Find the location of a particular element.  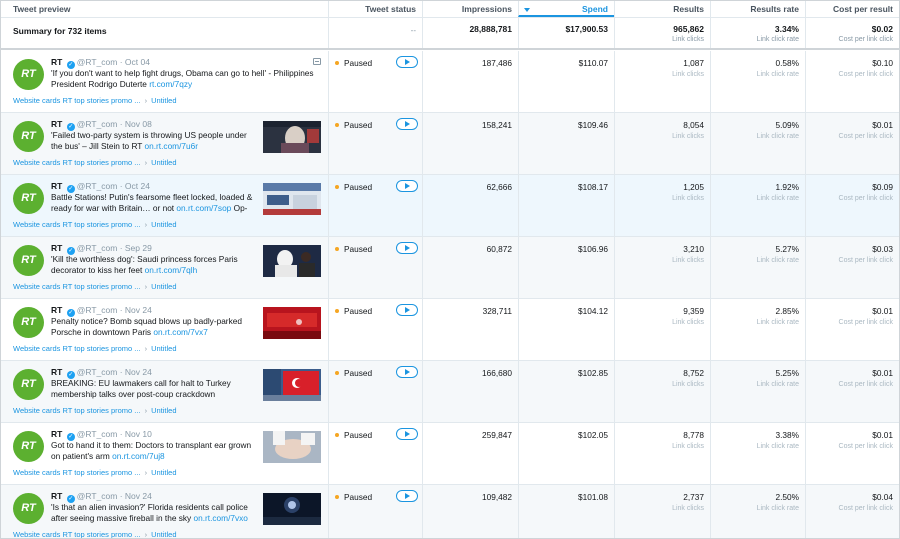

tweet-date: · Nov 24 is located at coordinates (135, 496).